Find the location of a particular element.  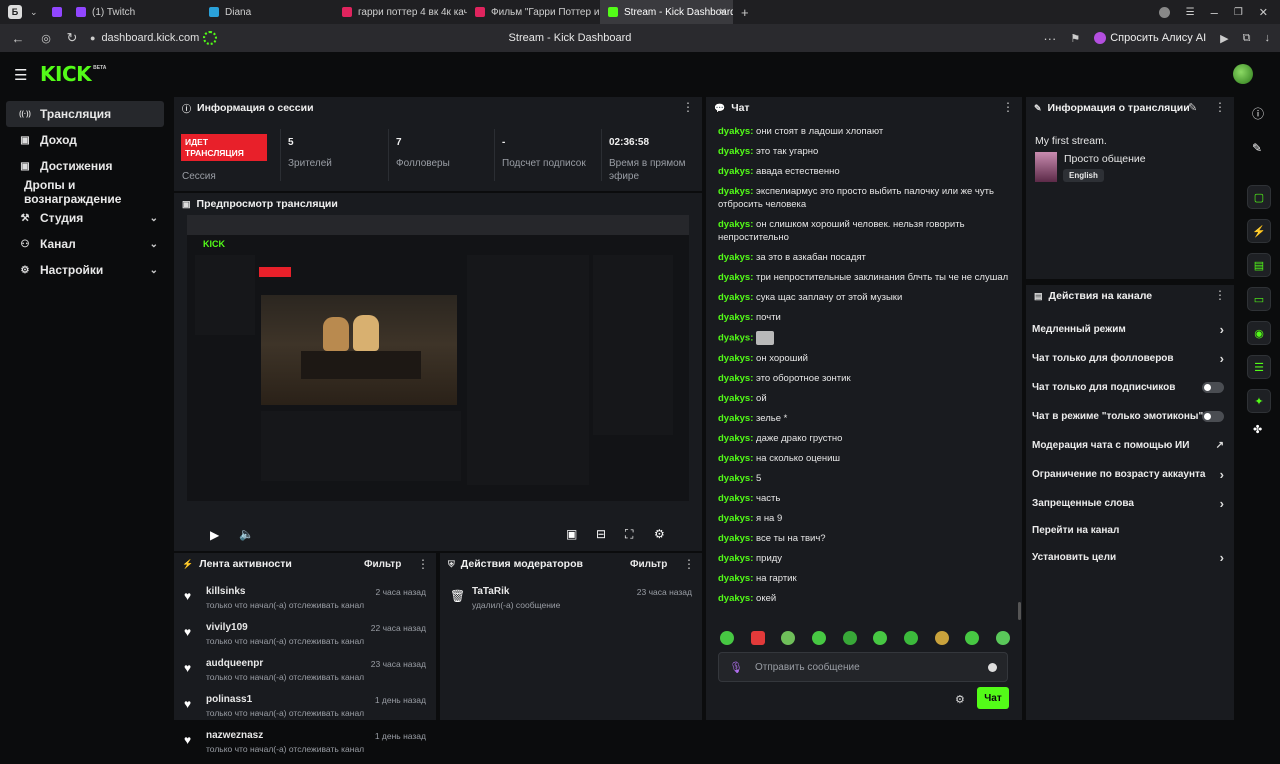

rail-list-icon: ☰ is located at coordinates (1259, 367).